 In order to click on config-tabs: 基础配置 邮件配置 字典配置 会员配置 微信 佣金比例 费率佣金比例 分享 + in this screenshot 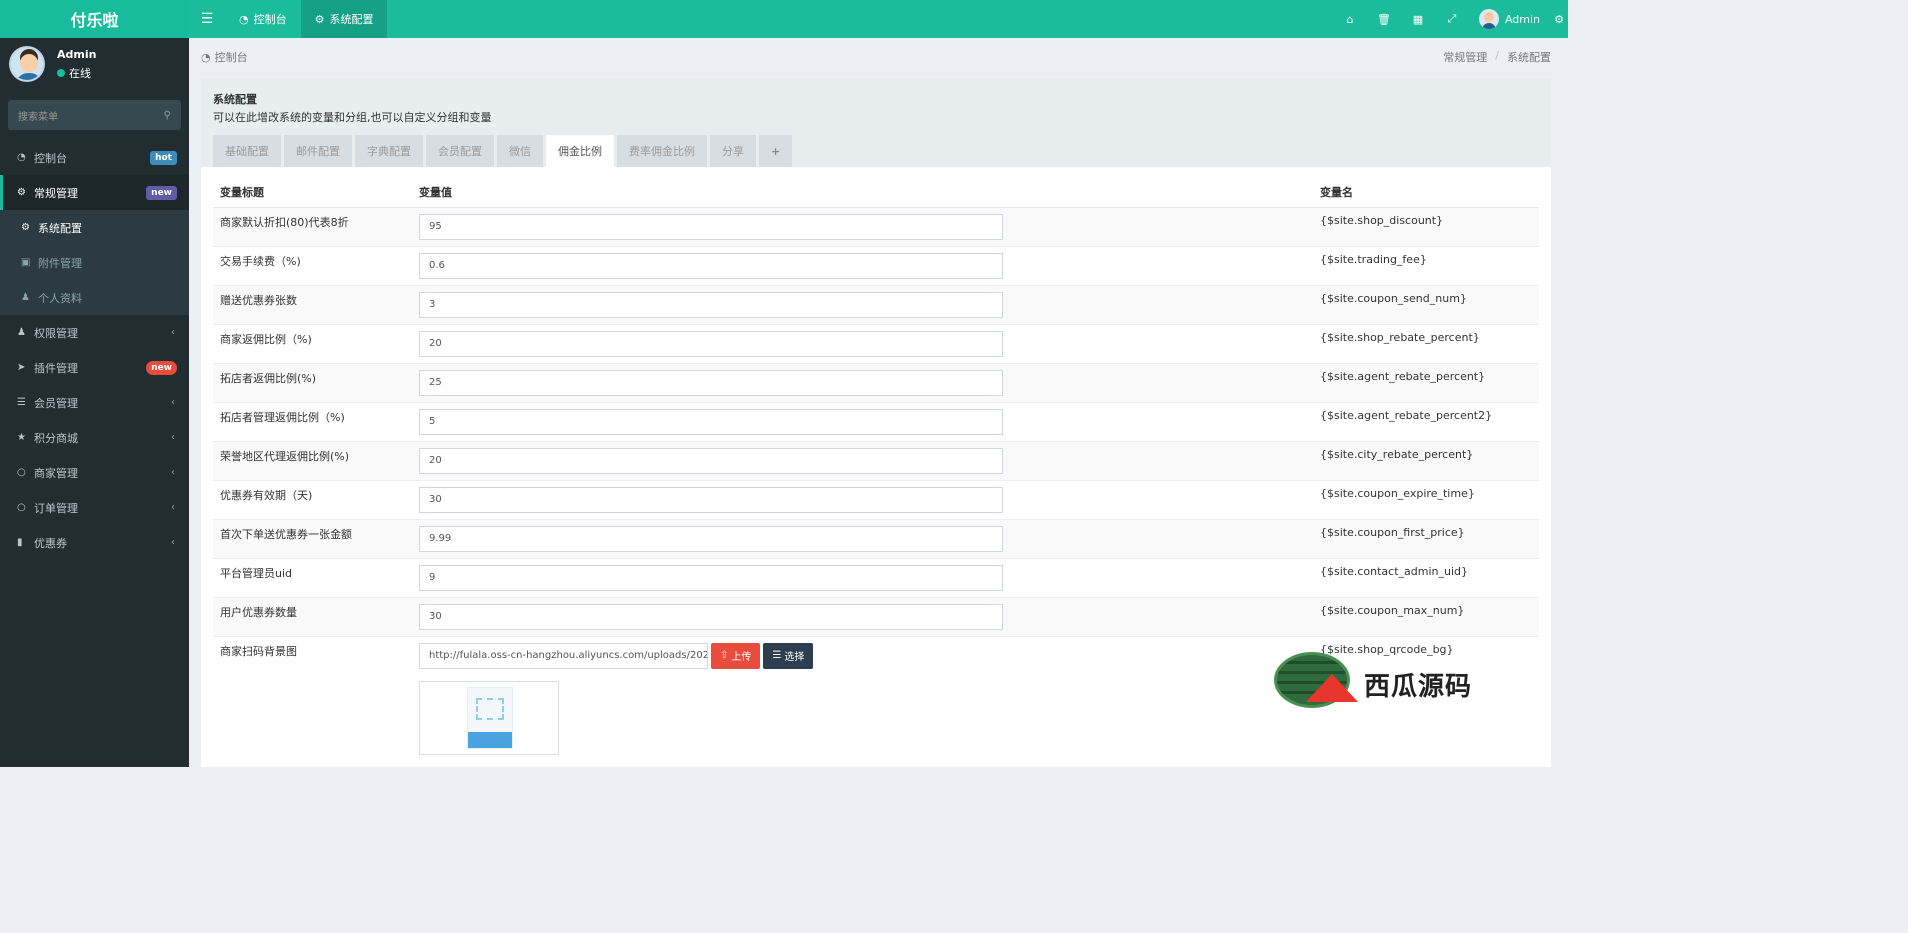, I will do `click(503, 151)`.